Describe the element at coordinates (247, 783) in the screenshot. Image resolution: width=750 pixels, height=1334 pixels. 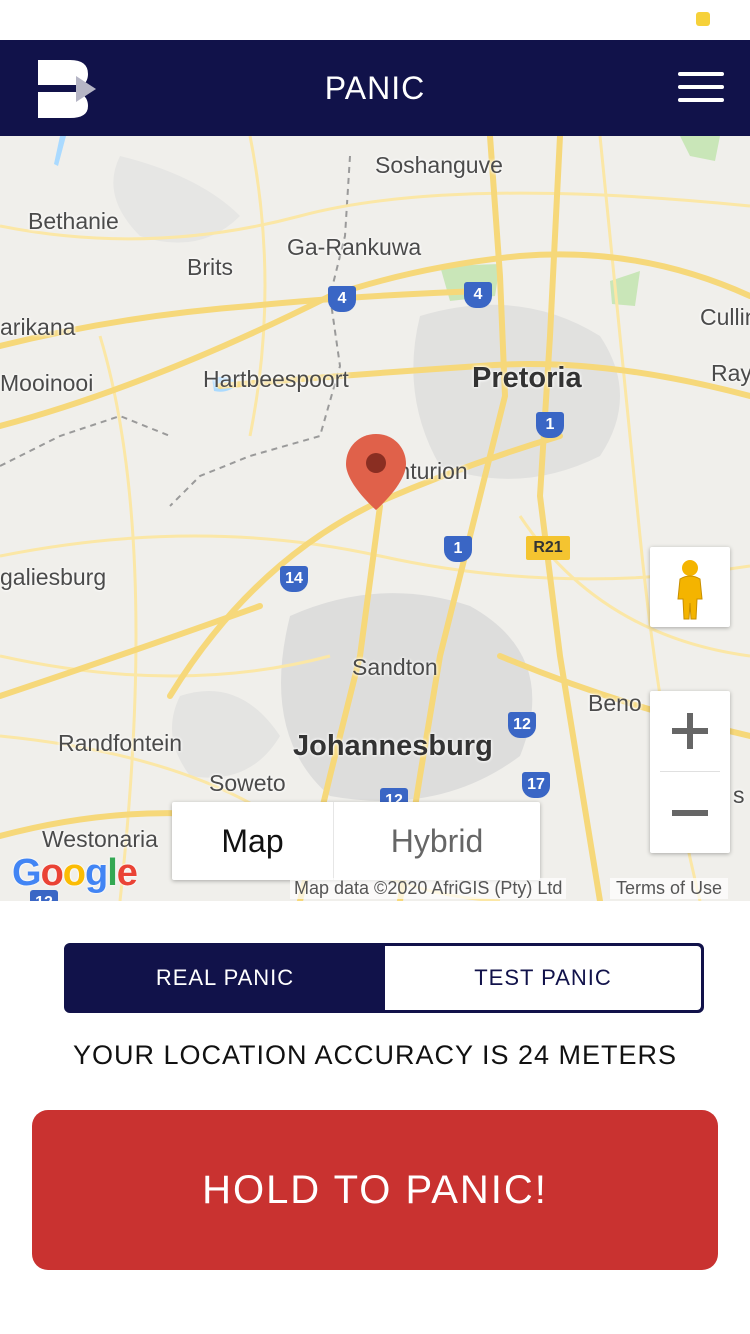
I see `map-place-label: Soweto` at that location.